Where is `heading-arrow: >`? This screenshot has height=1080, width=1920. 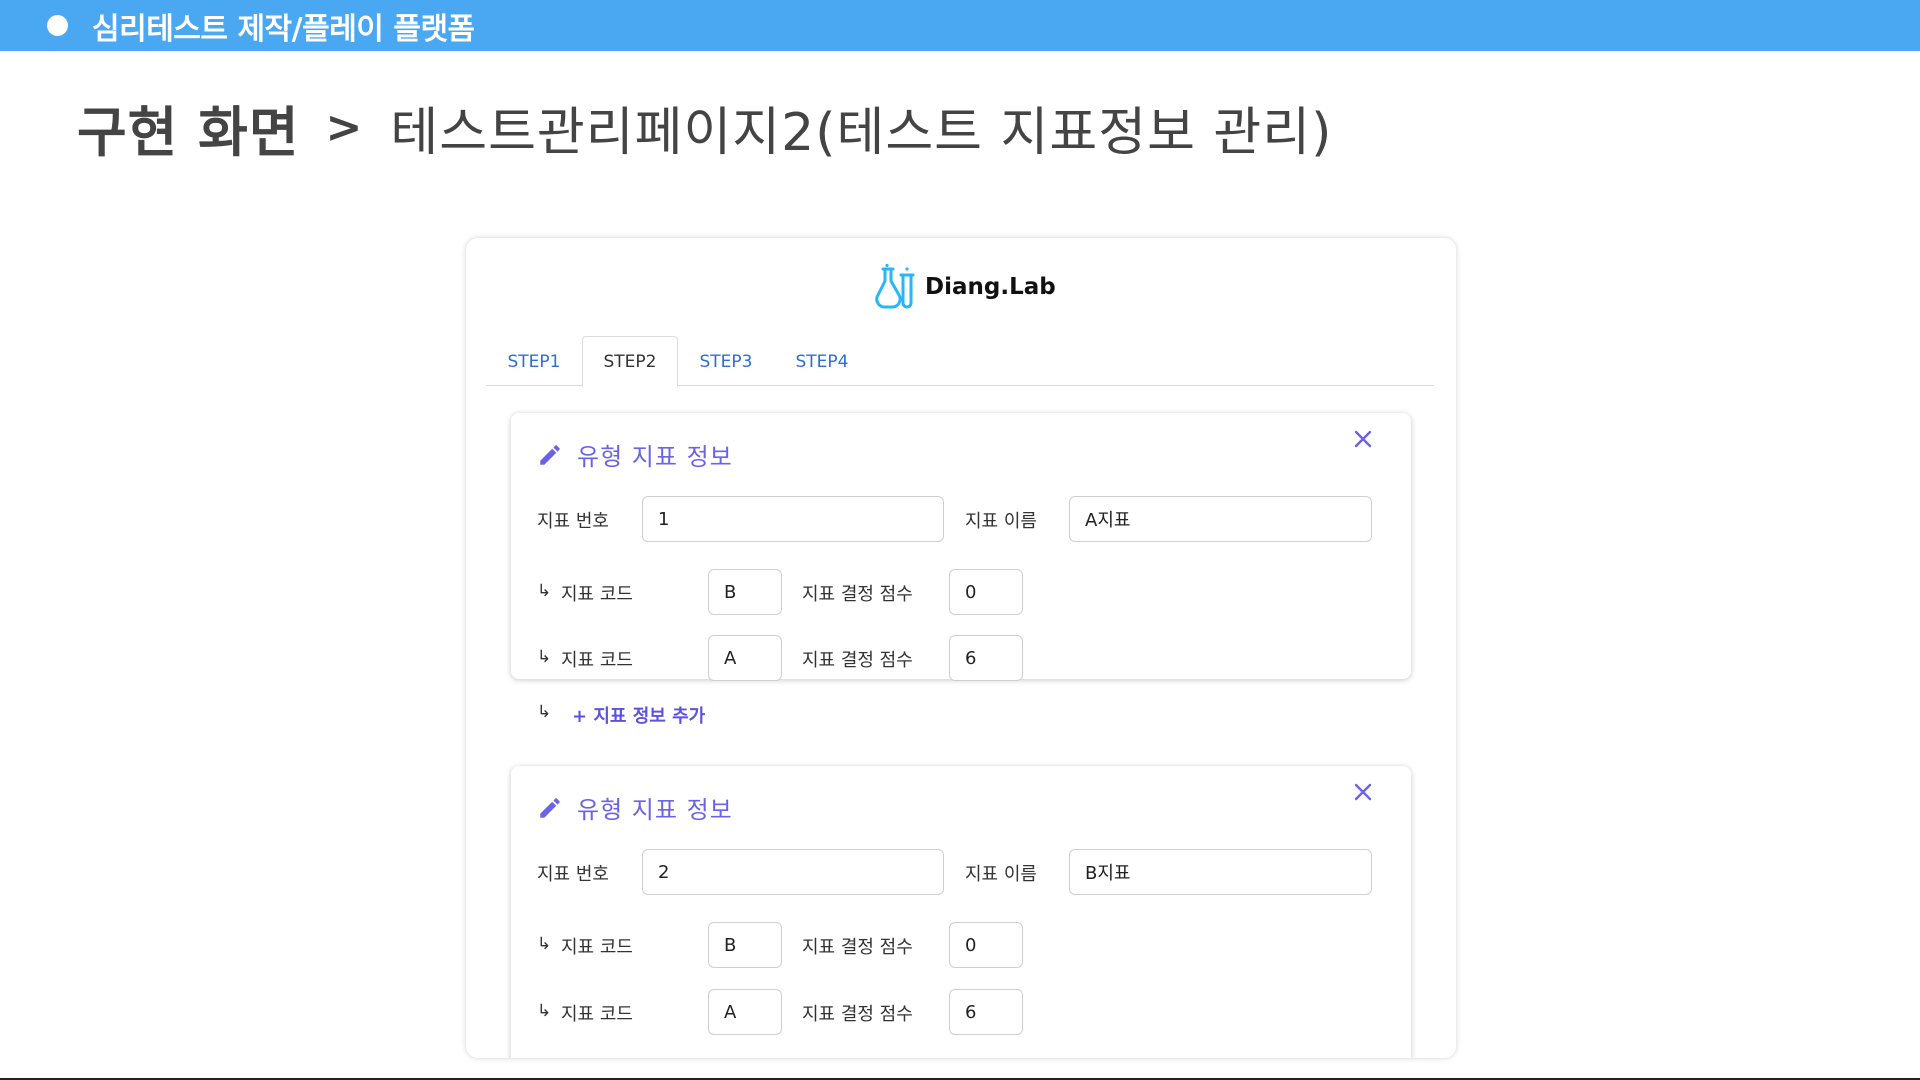
heading-arrow: > is located at coordinates (344, 127).